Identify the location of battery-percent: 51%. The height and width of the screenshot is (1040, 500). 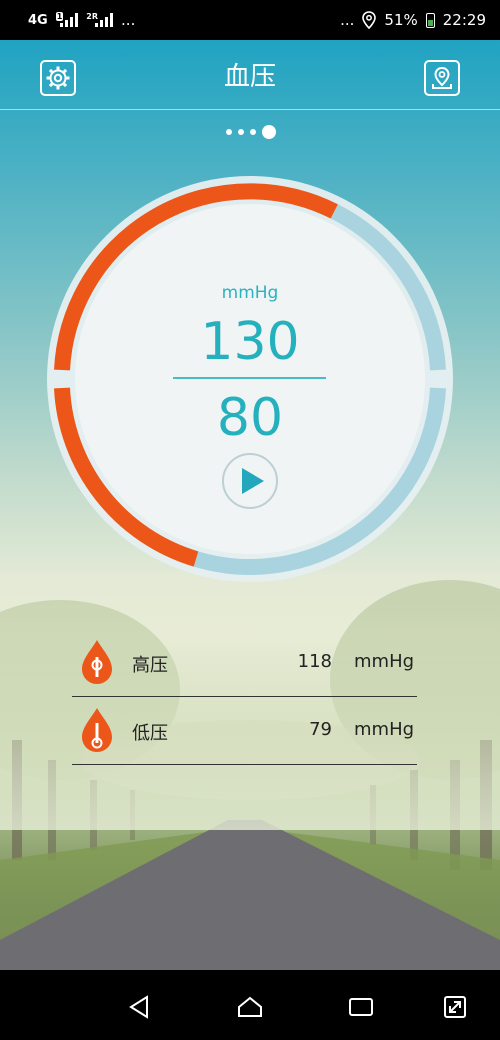
(401, 20).